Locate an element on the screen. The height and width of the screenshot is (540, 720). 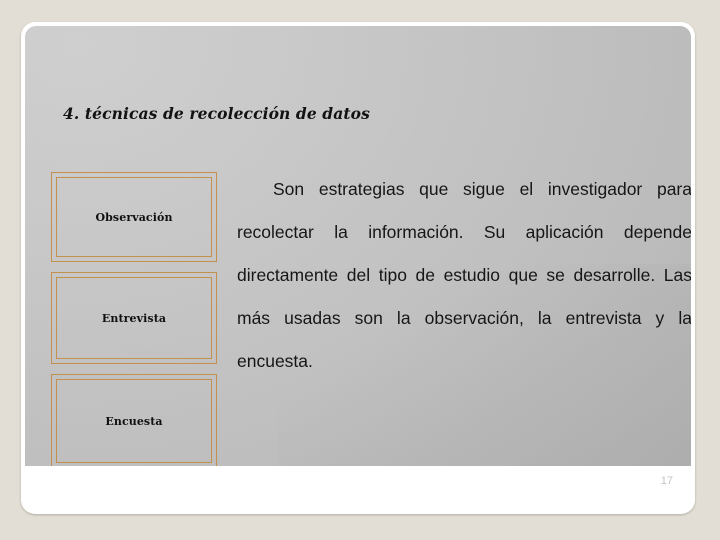
page-title: 4. técnicas de recolección de datos is located at coordinates (216, 113).